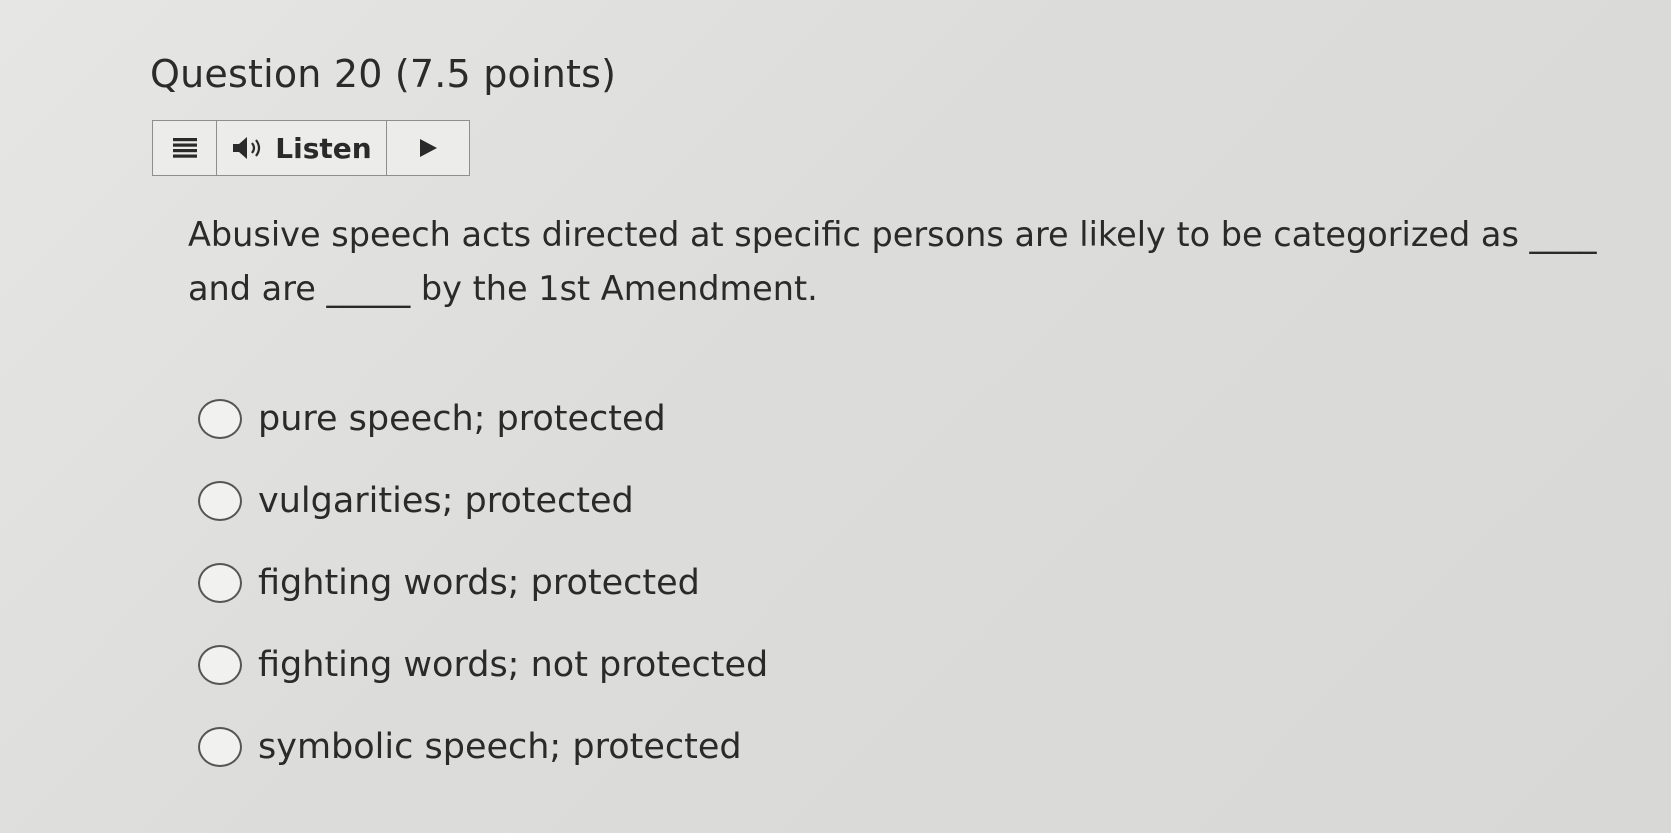  I want to click on answer-option: pure speech; protected, so click(483, 419).